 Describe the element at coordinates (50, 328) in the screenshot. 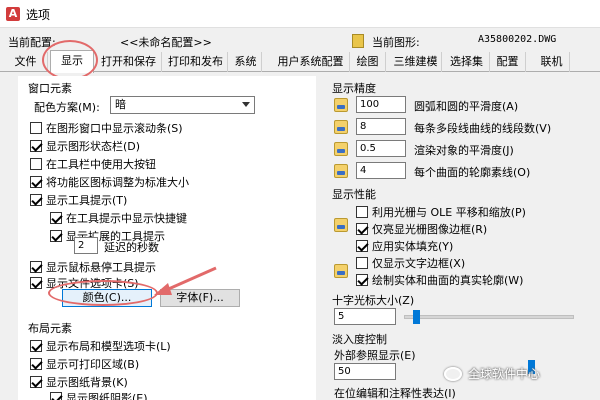

I see `layout-elements-title: 布局元素` at that location.